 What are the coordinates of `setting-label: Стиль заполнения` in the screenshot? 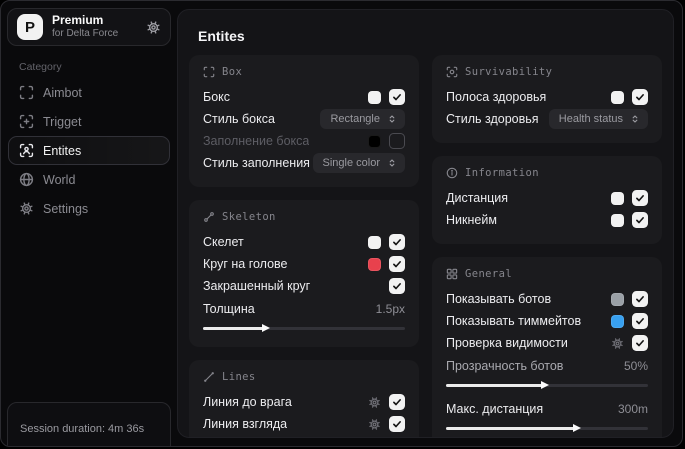 It's located at (256, 163).